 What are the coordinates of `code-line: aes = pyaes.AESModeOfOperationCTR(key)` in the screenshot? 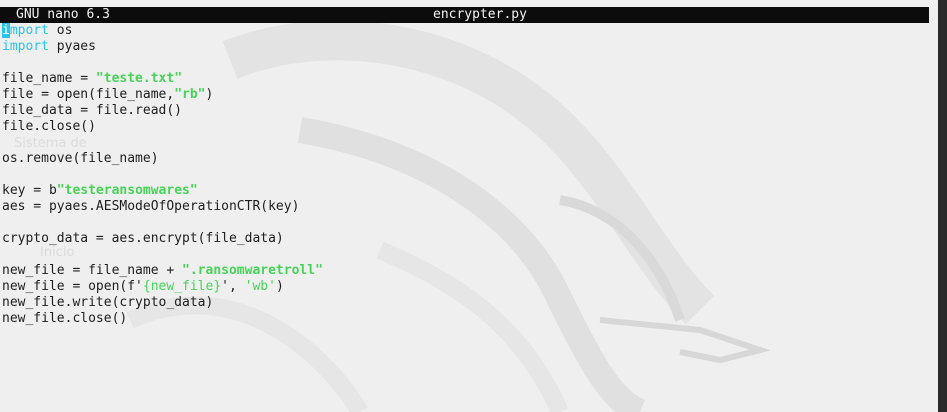 It's located at (151, 206).